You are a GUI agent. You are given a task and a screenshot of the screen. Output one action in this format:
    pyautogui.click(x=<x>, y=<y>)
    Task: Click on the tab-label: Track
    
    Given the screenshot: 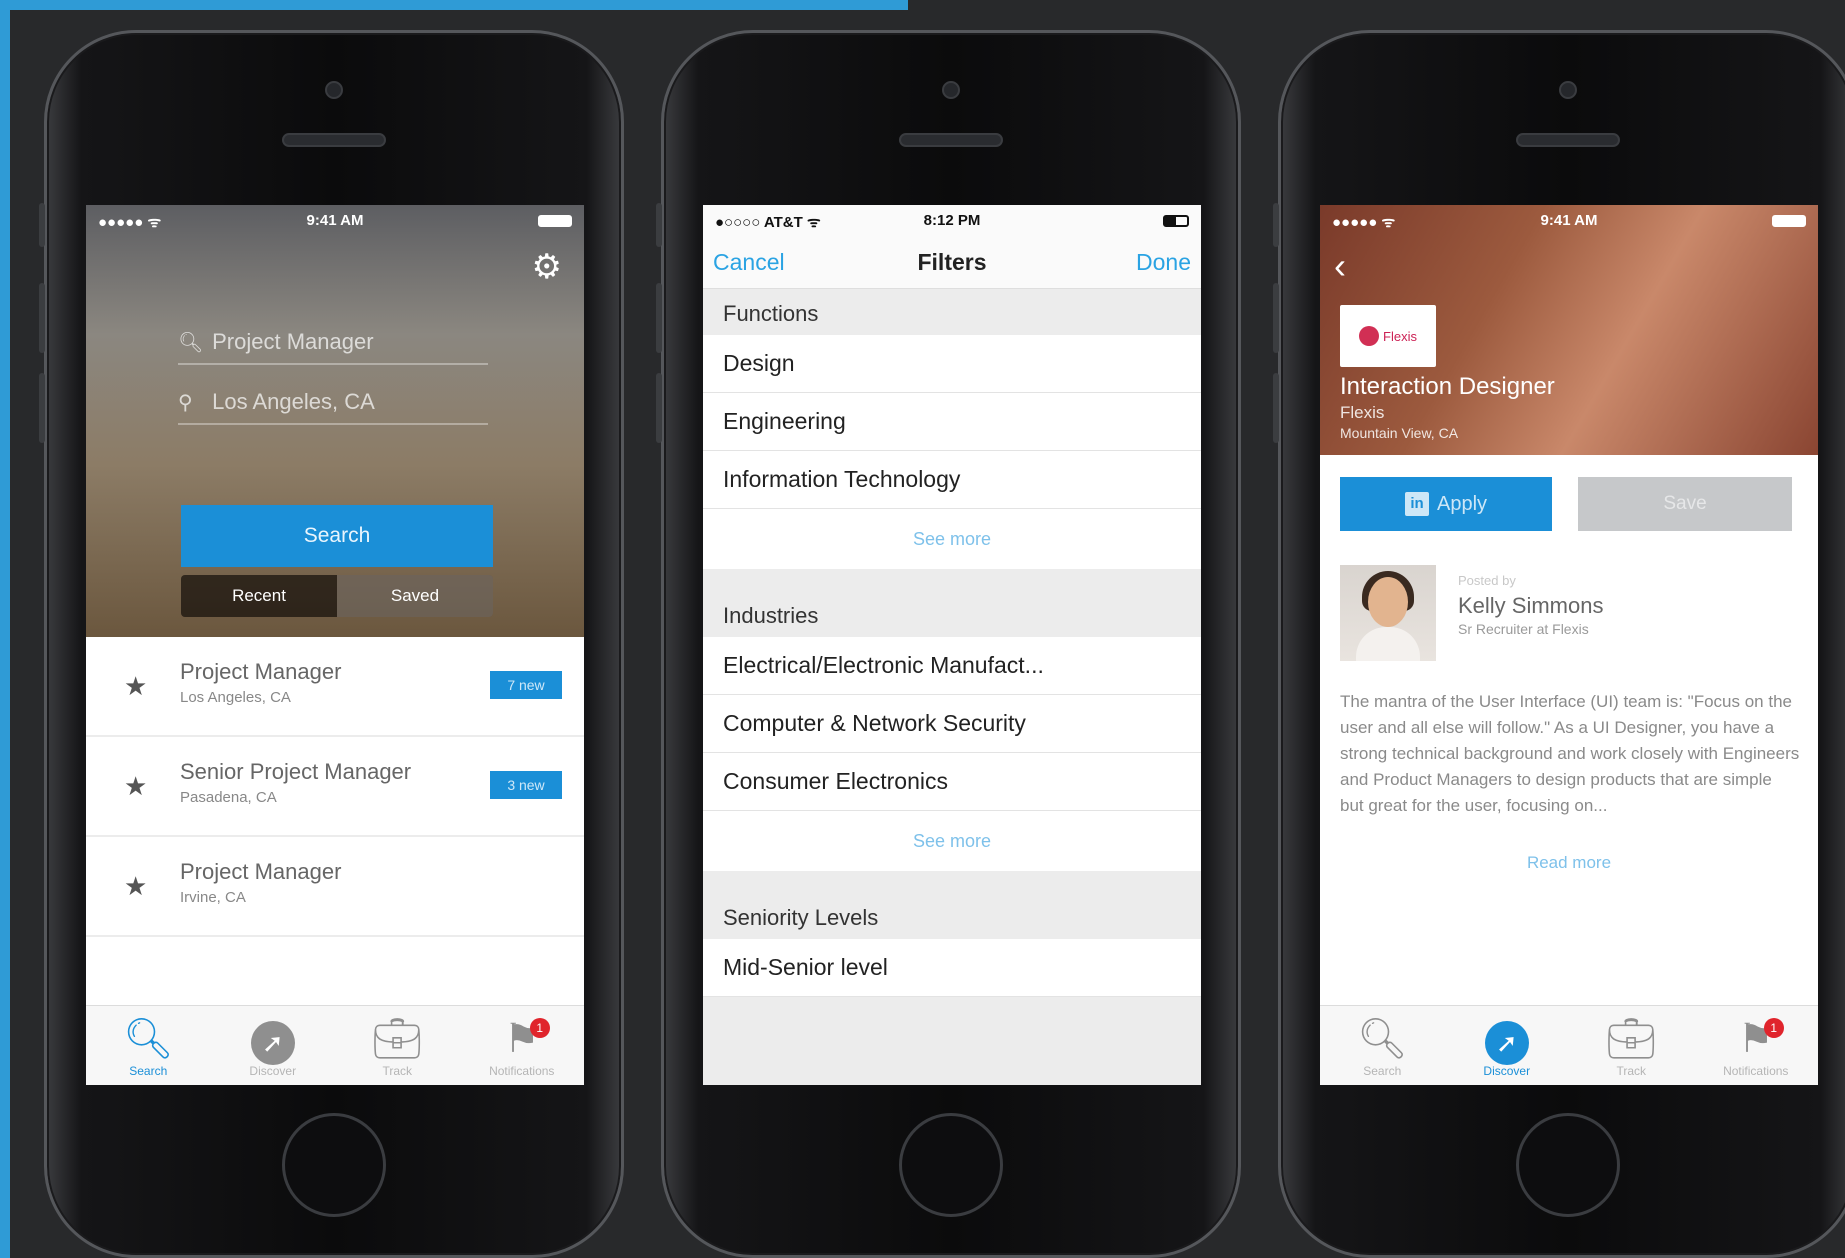 What is the action you would take?
    pyautogui.click(x=1631, y=1071)
    